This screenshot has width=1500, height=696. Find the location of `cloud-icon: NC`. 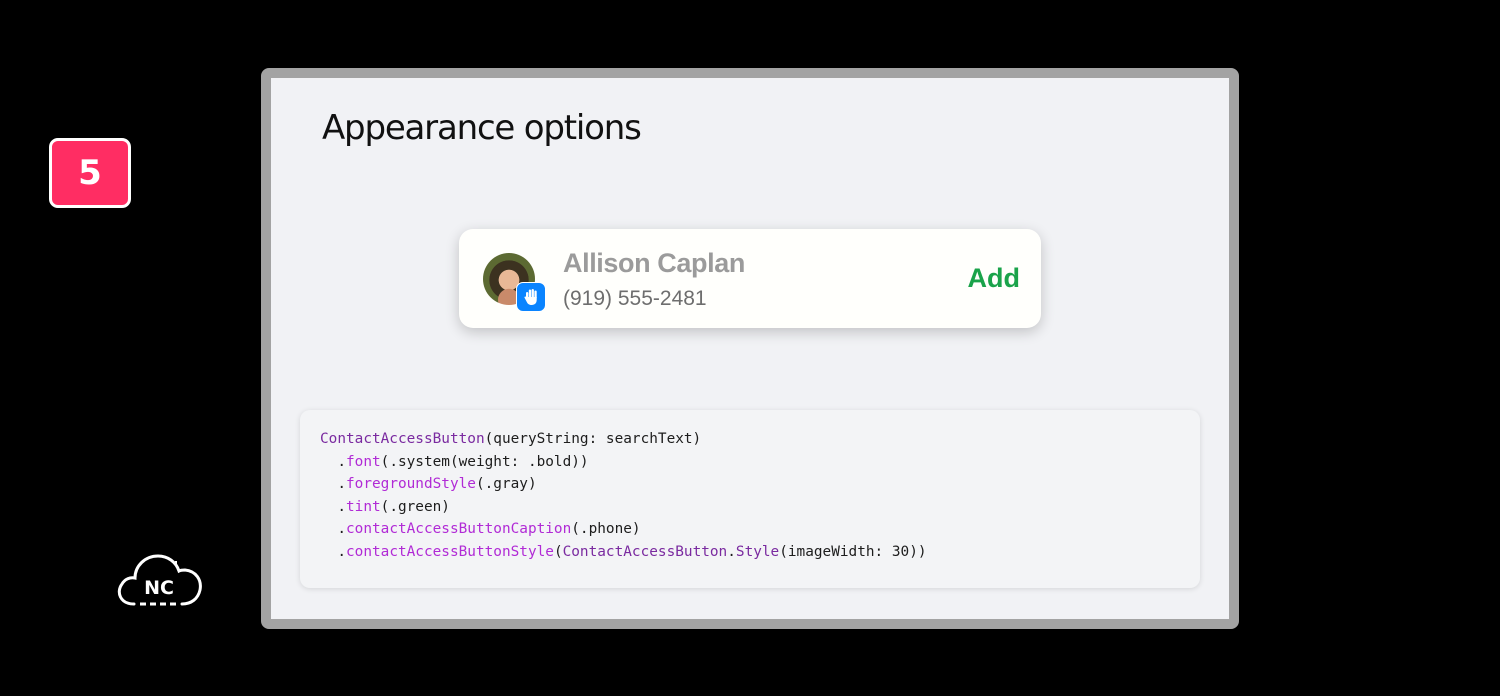

cloud-icon: NC is located at coordinates (159, 580).